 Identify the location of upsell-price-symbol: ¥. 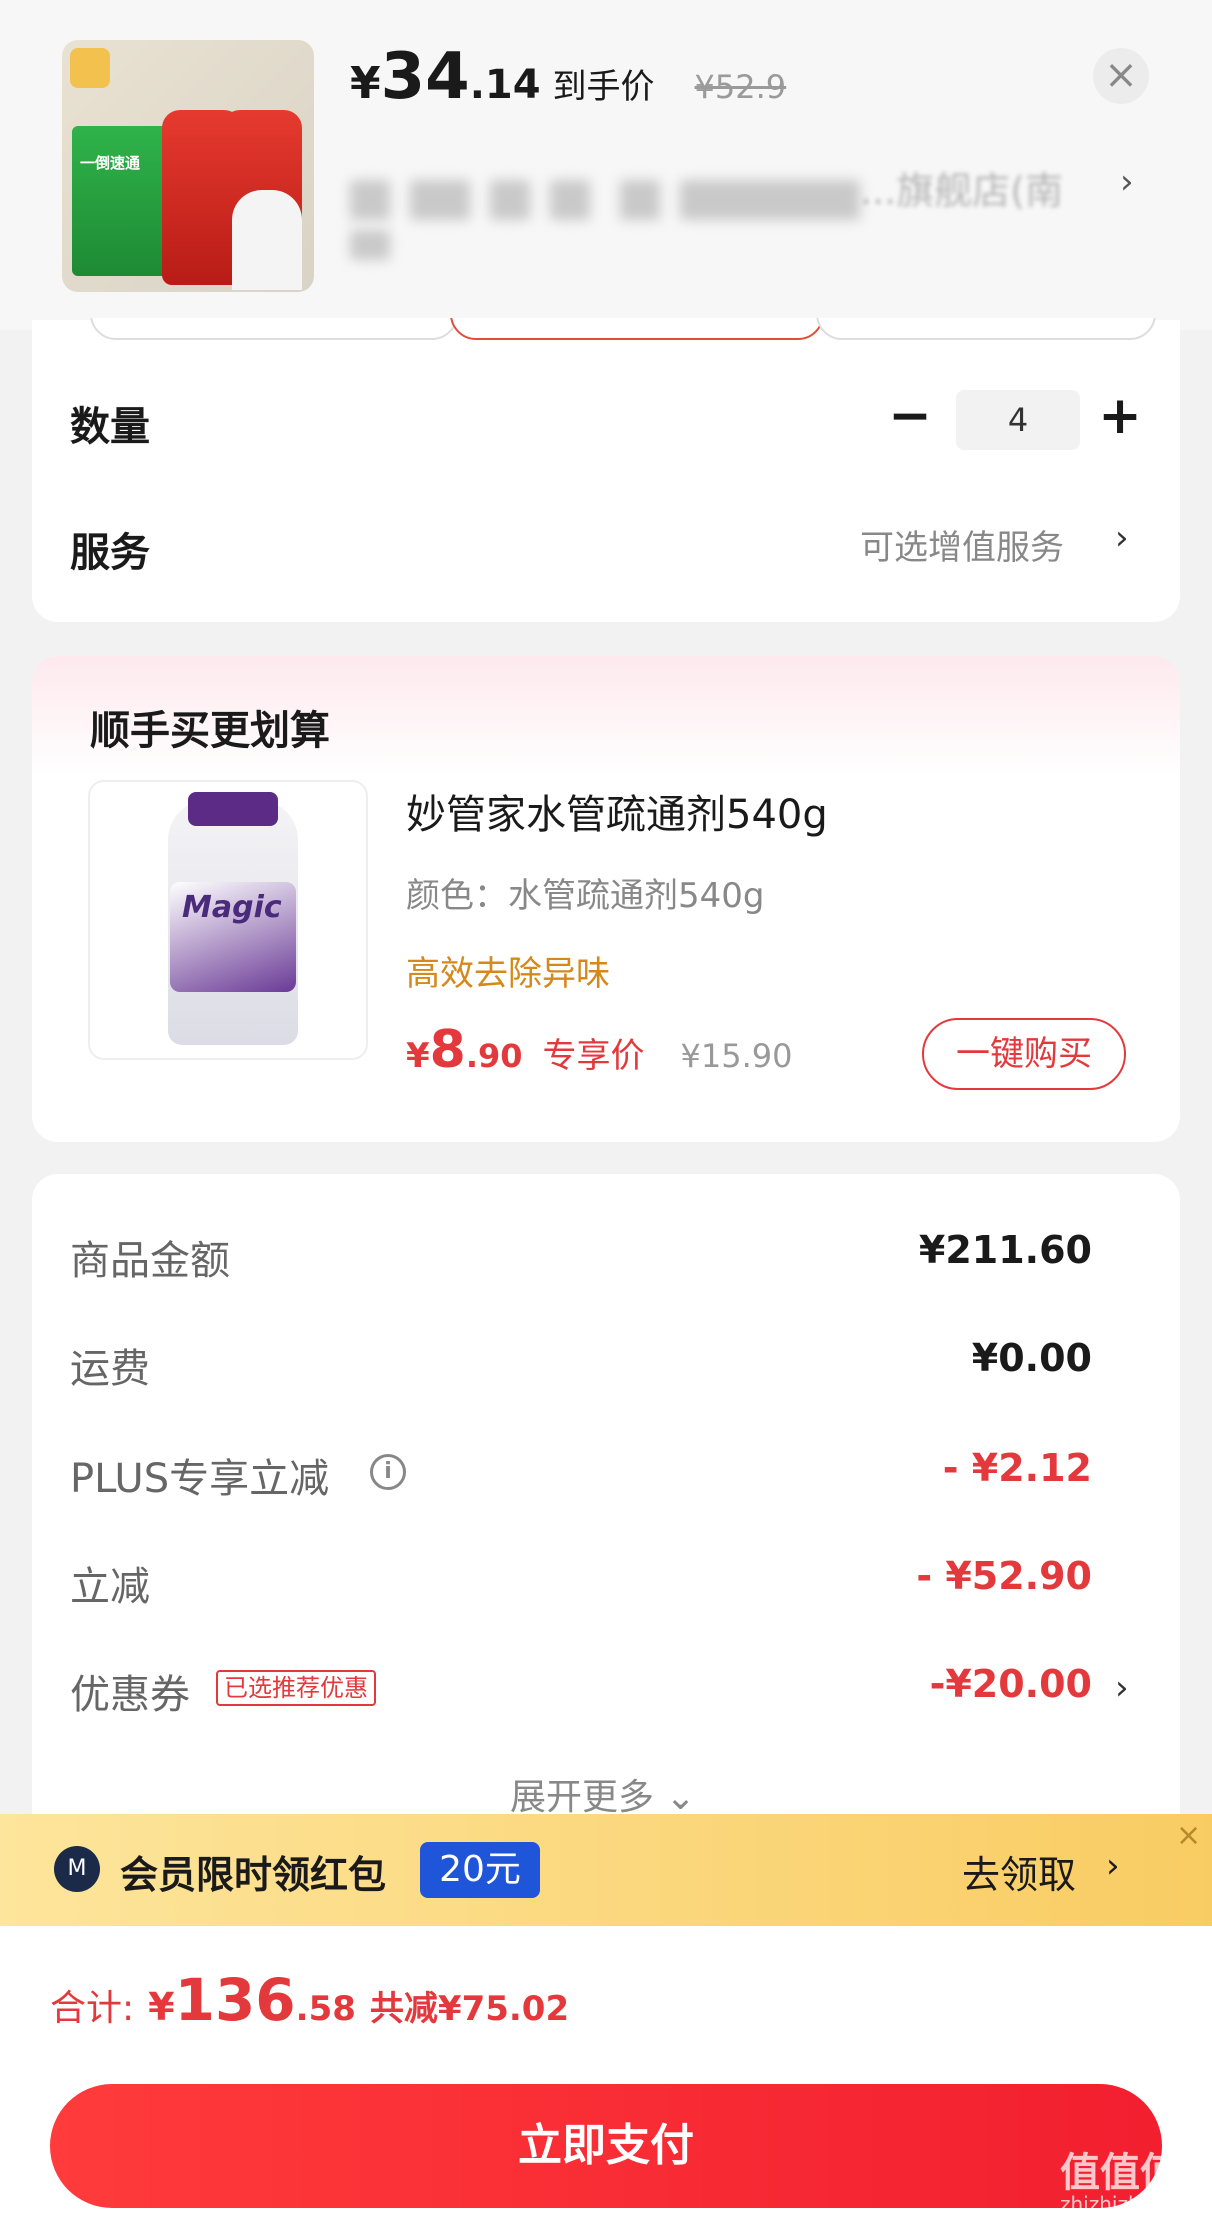
(418, 1056).